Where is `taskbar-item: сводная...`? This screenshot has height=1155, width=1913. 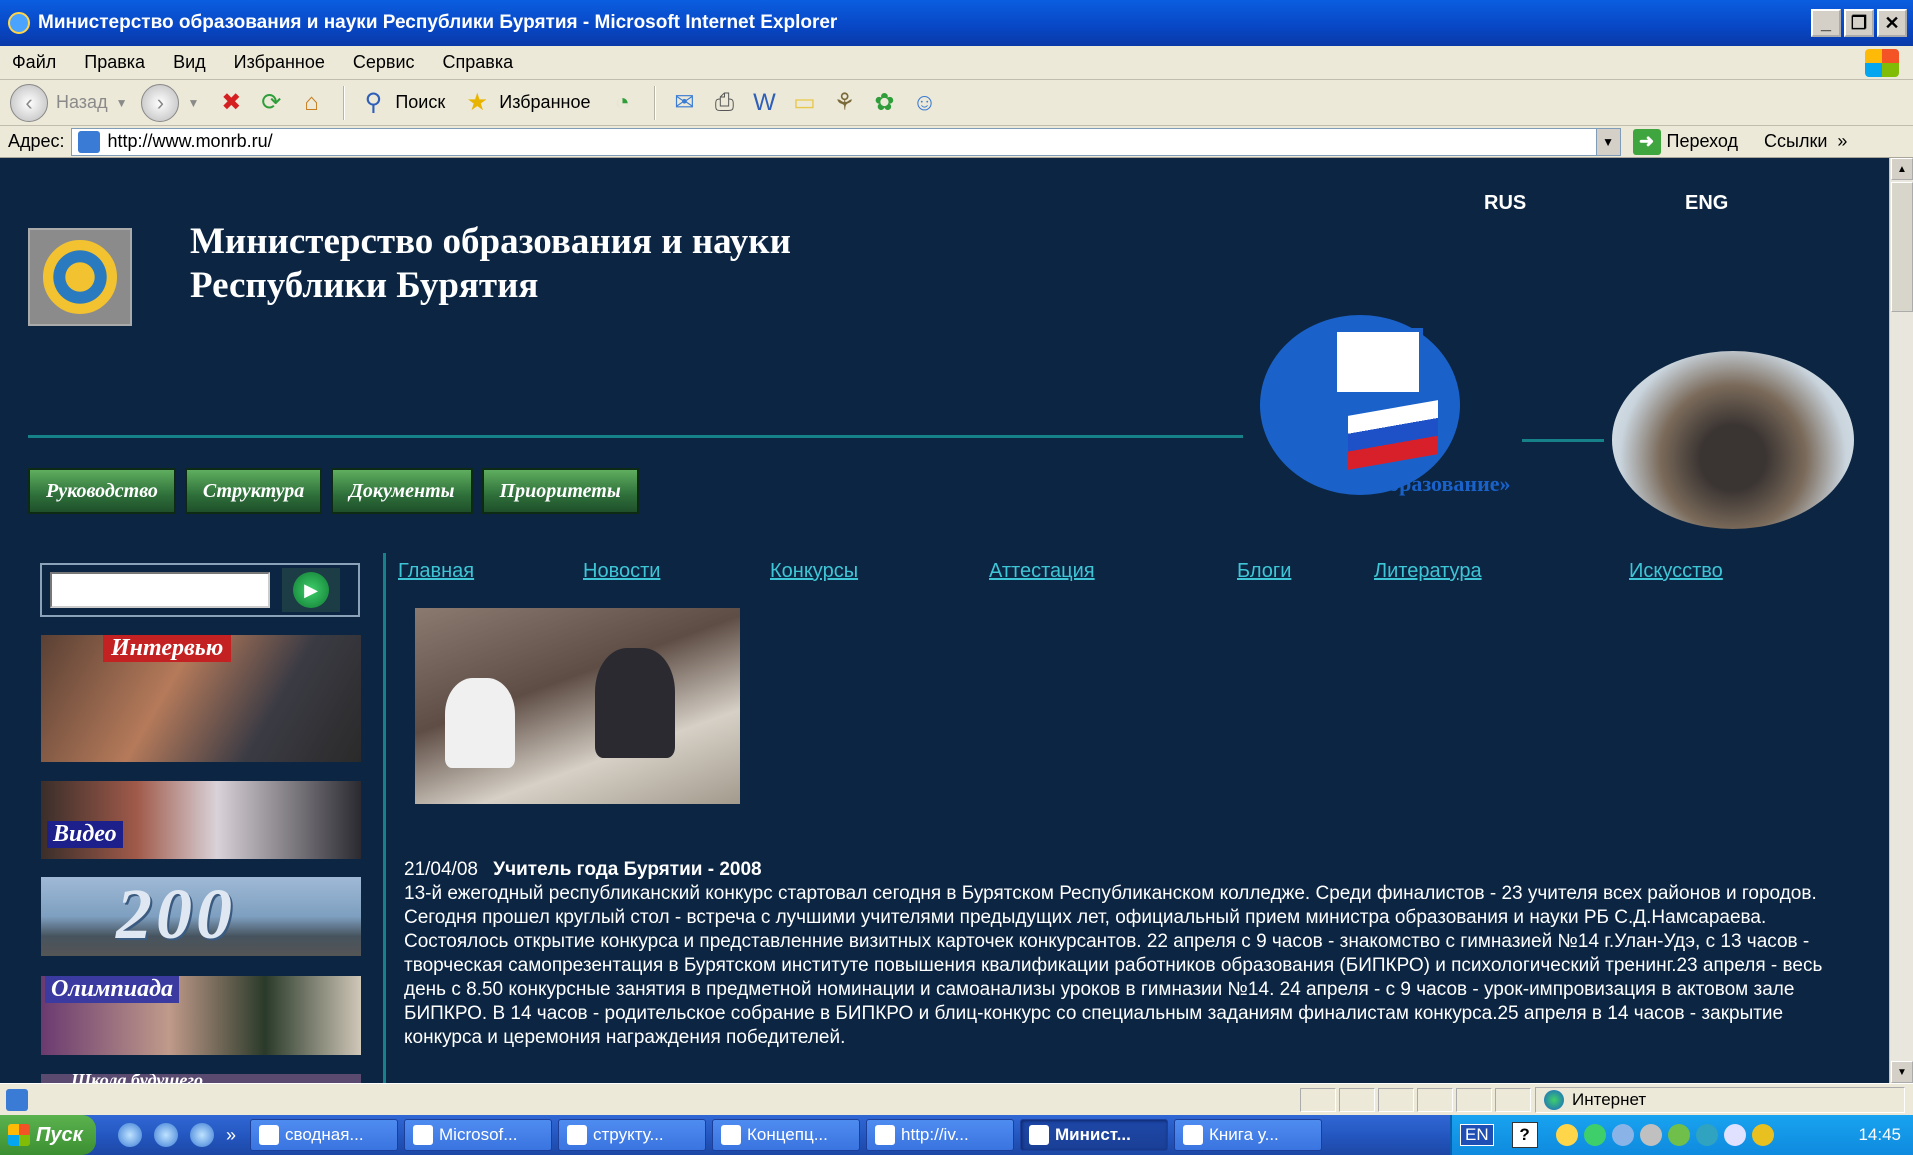 taskbar-item: сводная... is located at coordinates (324, 1135).